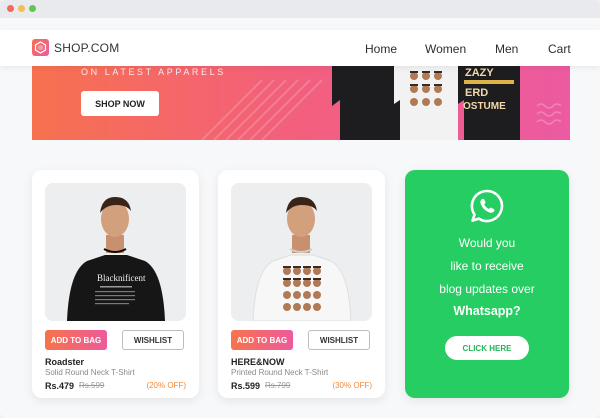 Image resolution: width=600 pixels, height=418 pixels. What do you see at coordinates (479, 73) in the screenshot?
I see `shirt-text-zazy: ZAZY` at bounding box center [479, 73].